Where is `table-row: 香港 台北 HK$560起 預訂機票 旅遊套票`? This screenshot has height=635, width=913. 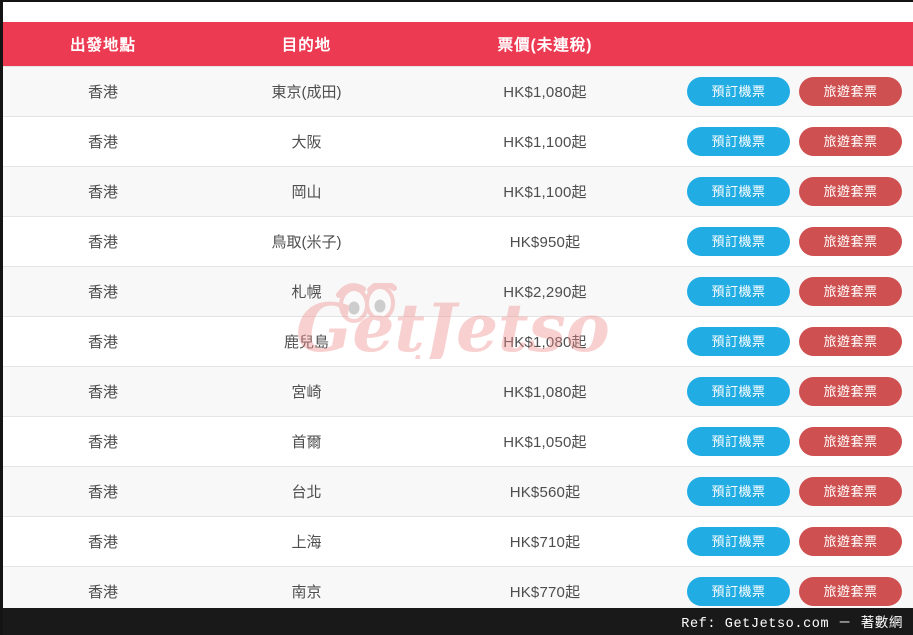
table-row: 香港 台北 HK$560起 預訂機票 旅遊套票 is located at coordinates (458, 491).